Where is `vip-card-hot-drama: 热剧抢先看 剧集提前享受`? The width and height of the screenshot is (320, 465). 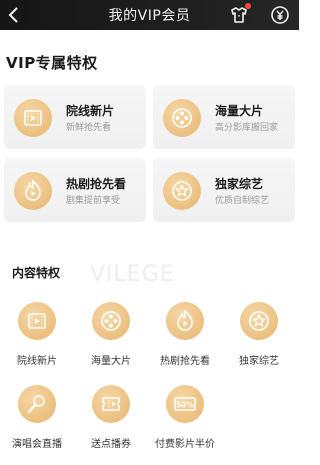 vip-card-hot-drama: 热剧抢先看 剧集提前享受 is located at coordinates (75, 190).